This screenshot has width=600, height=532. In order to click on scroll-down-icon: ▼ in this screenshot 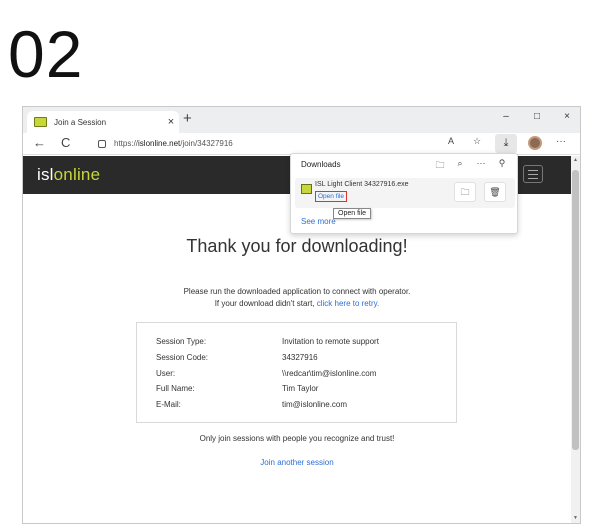, I will do `click(575, 518)`.